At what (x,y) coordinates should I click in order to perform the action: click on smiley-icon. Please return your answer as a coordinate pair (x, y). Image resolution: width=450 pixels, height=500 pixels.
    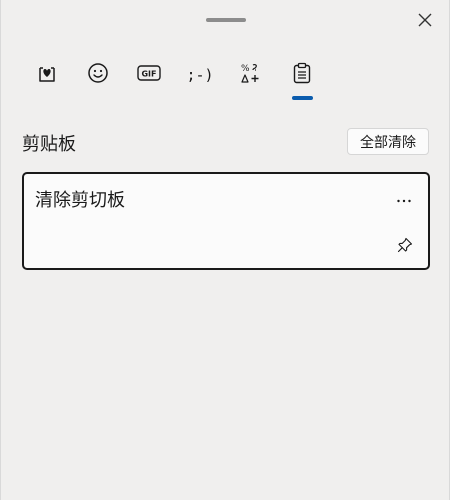
    Looking at the image, I should click on (98, 75).